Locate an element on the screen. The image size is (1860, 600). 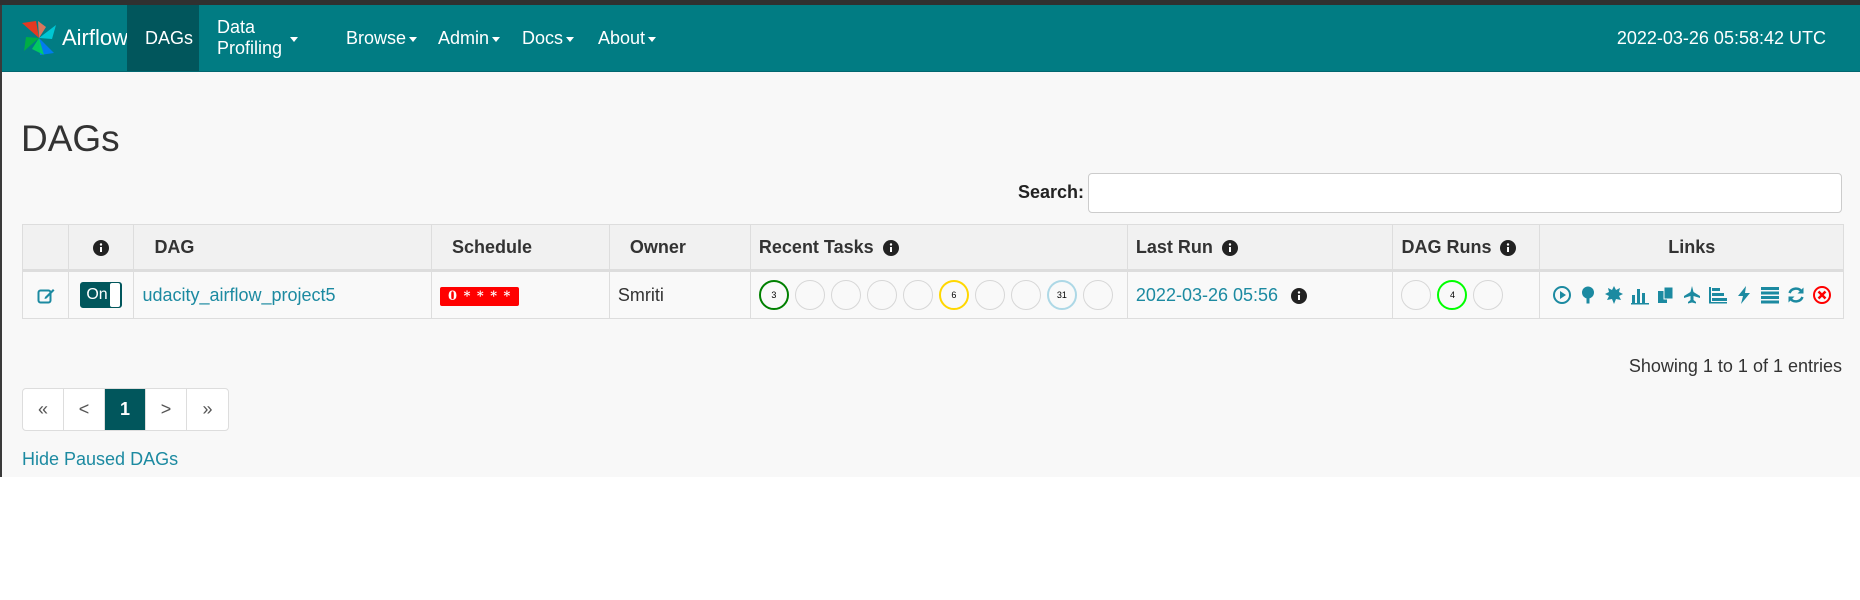
pager-first-button: « is located at coordinates (43, 409).